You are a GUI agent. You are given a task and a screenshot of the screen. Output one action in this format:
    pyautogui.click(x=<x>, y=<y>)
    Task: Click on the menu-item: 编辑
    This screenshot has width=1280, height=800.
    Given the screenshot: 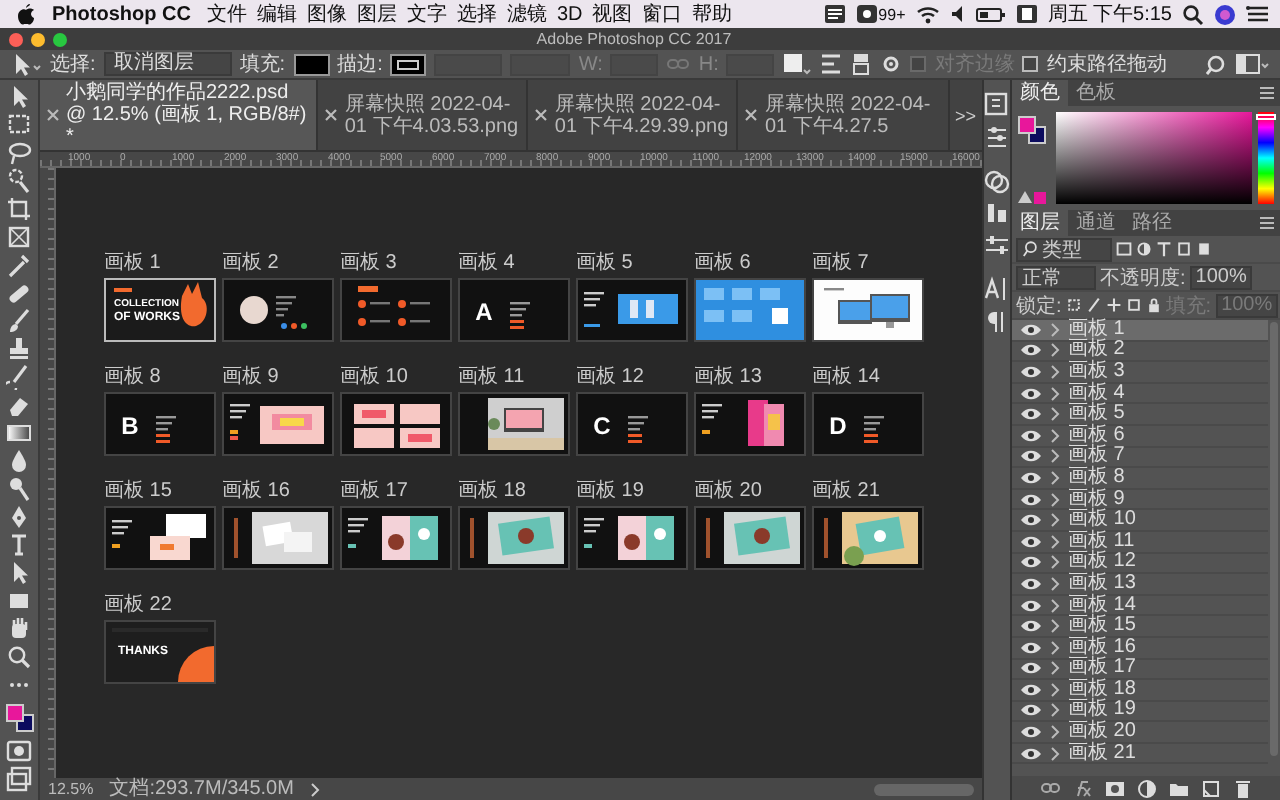 What is the action you would take?
    pyautogui.click(x=276, y=14)
    